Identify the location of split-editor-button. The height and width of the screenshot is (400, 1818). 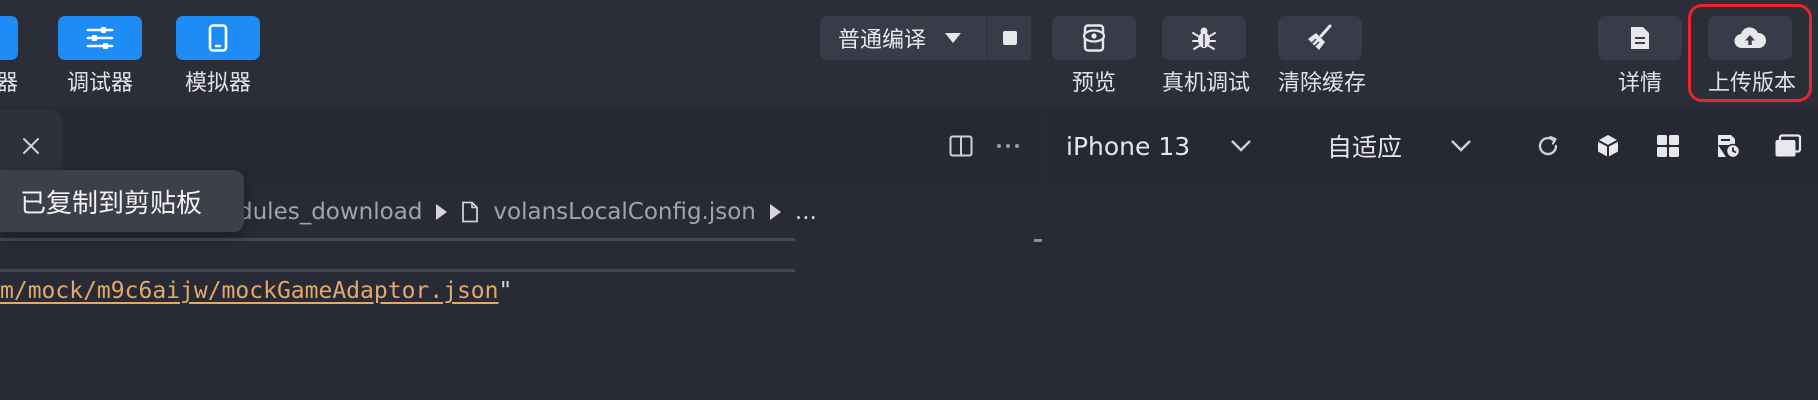
(961, 146).